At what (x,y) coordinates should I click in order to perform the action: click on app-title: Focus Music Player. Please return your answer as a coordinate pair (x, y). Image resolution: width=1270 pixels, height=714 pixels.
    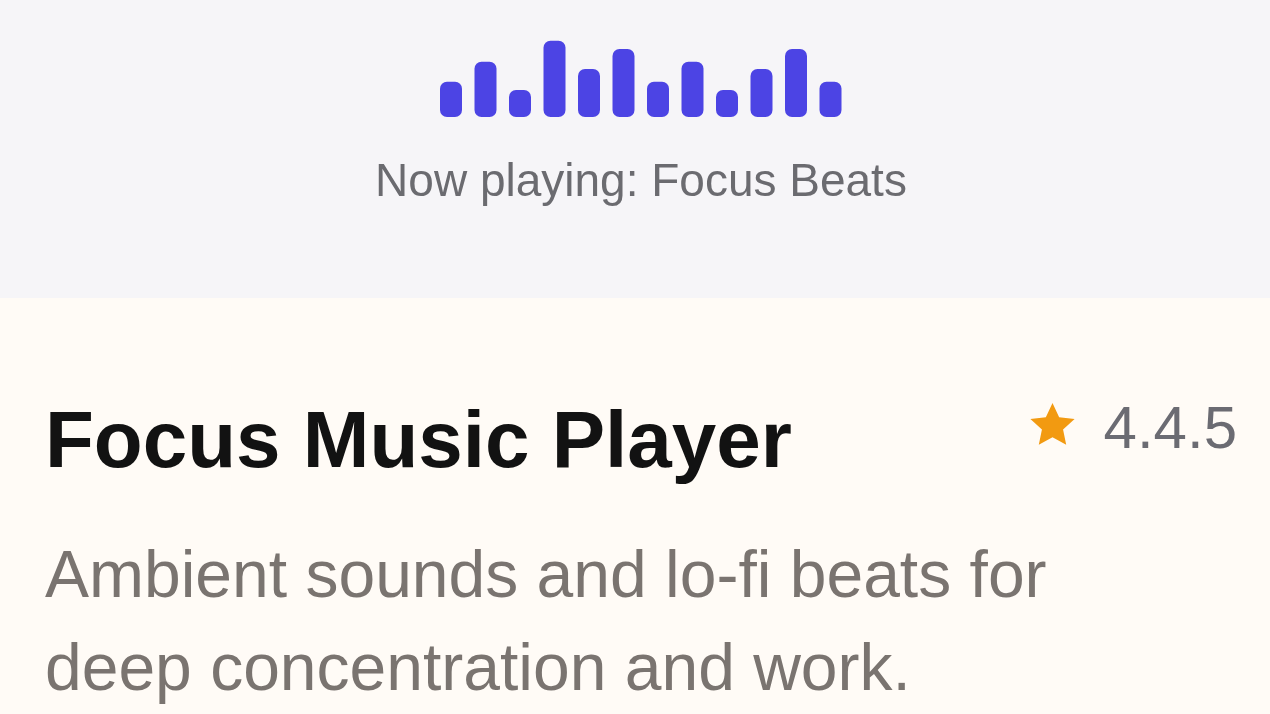
    Looking at the image, I should click on (418, 440).